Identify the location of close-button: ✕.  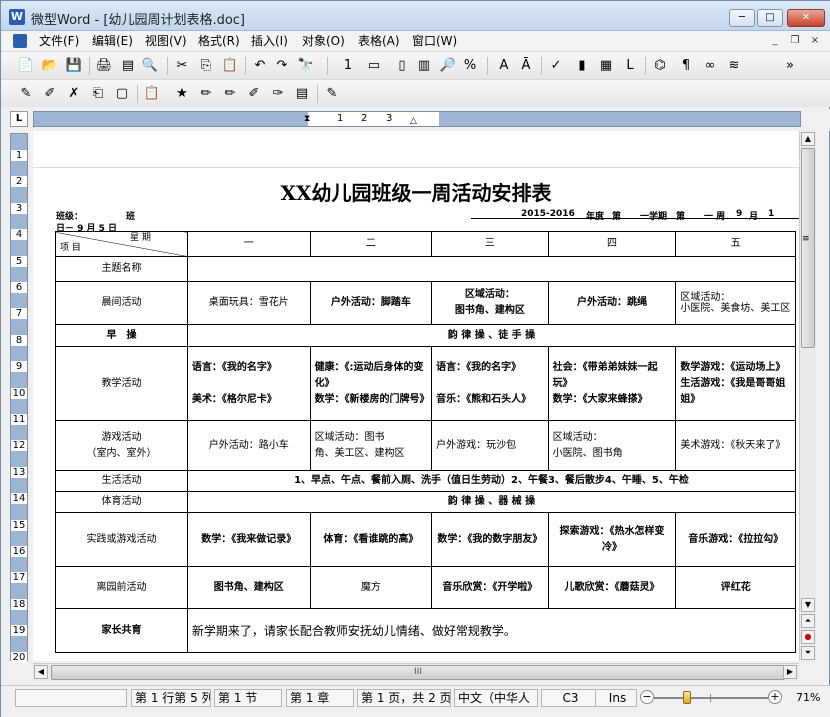
(806, 18).